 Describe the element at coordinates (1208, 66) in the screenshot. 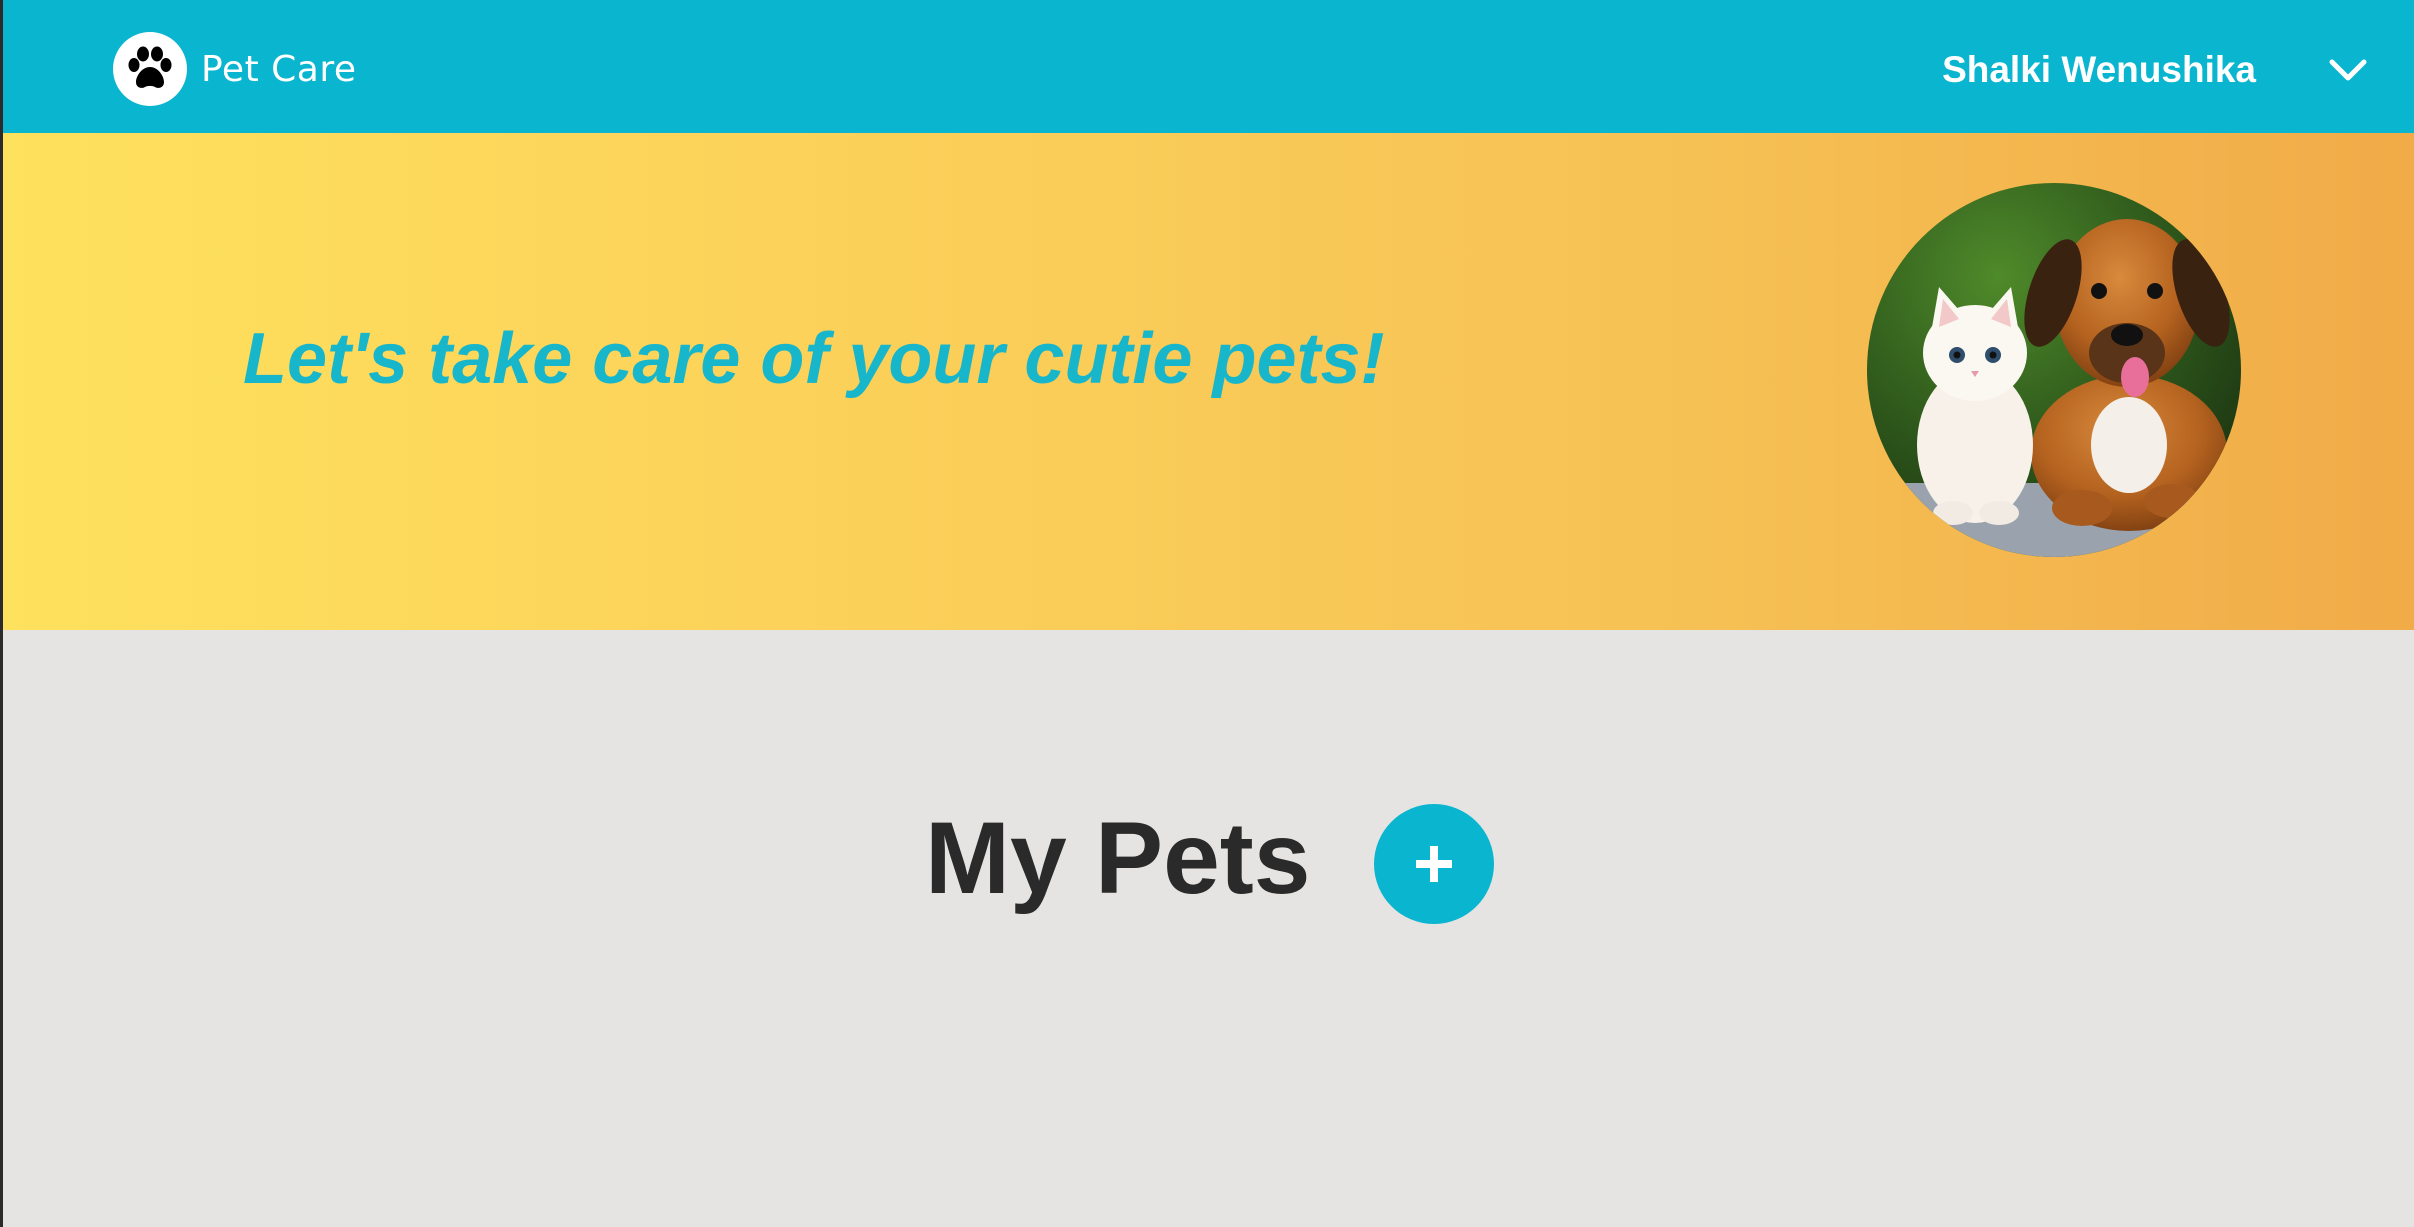

I see `top-navbar: Pet Care Shalki Wenushika` at that location.